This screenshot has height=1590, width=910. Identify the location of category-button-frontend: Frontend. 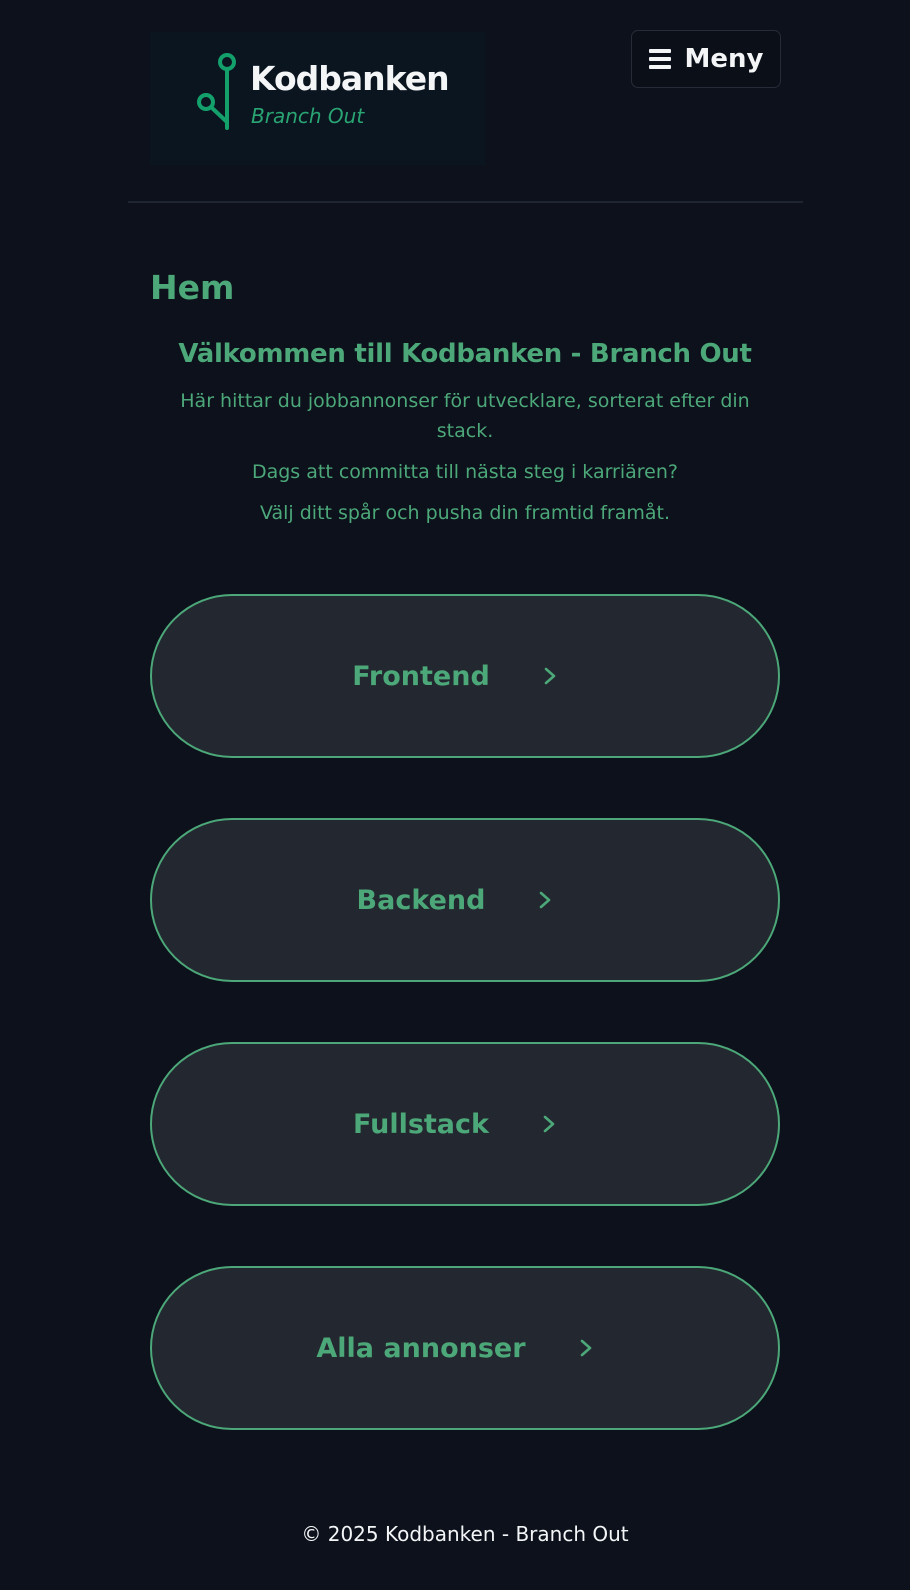
(465, 676).